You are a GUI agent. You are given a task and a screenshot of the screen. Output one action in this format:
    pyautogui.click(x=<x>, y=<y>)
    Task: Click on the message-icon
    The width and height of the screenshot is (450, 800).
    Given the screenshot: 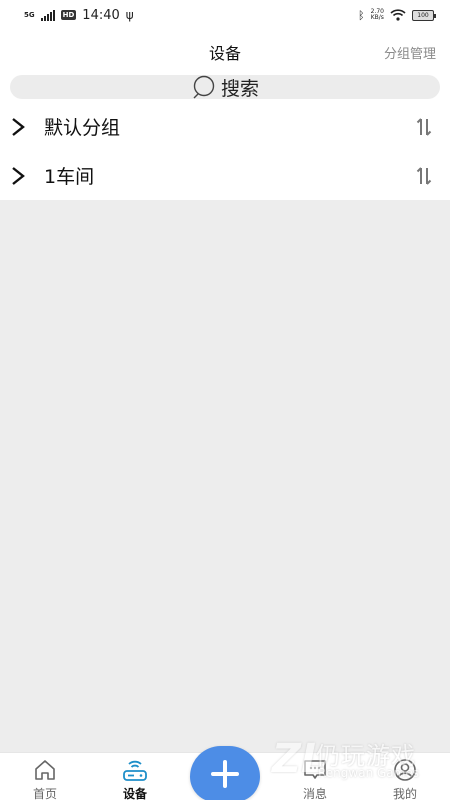 What is the action you would take?
    pyautogui.click(x=315, y=769)
    